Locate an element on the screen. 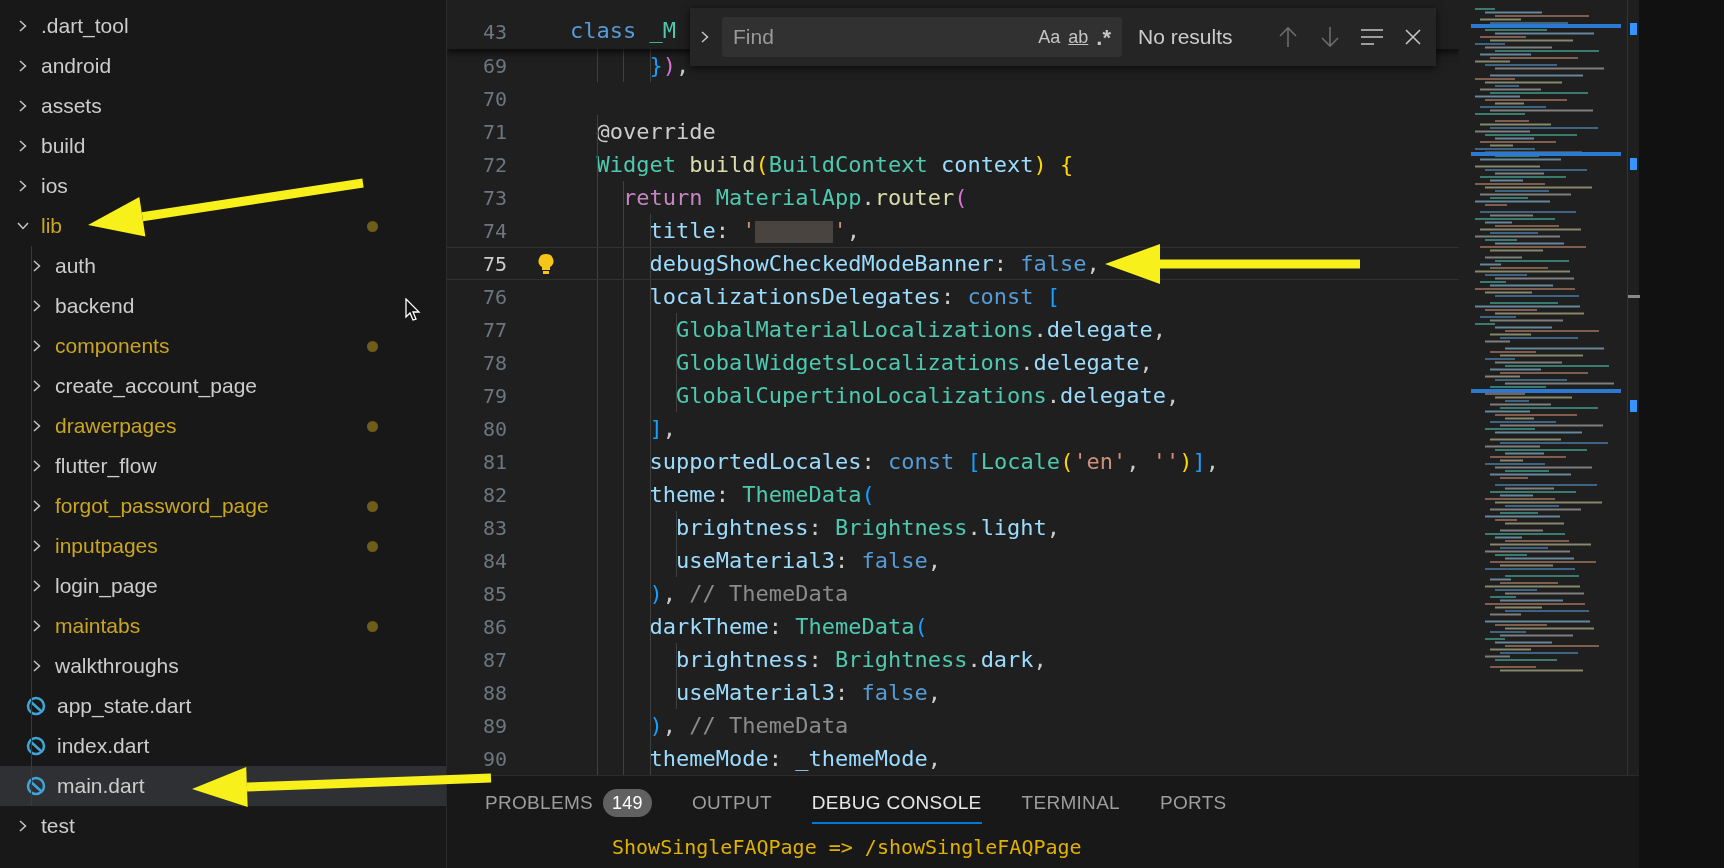  line-number: 72 is located at coordinates (494, 165).